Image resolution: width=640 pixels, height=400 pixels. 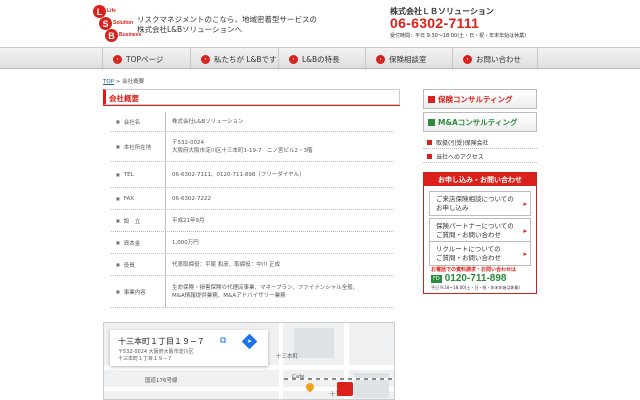 I want to click on row-key: TEL, so click(x=138, y=174).